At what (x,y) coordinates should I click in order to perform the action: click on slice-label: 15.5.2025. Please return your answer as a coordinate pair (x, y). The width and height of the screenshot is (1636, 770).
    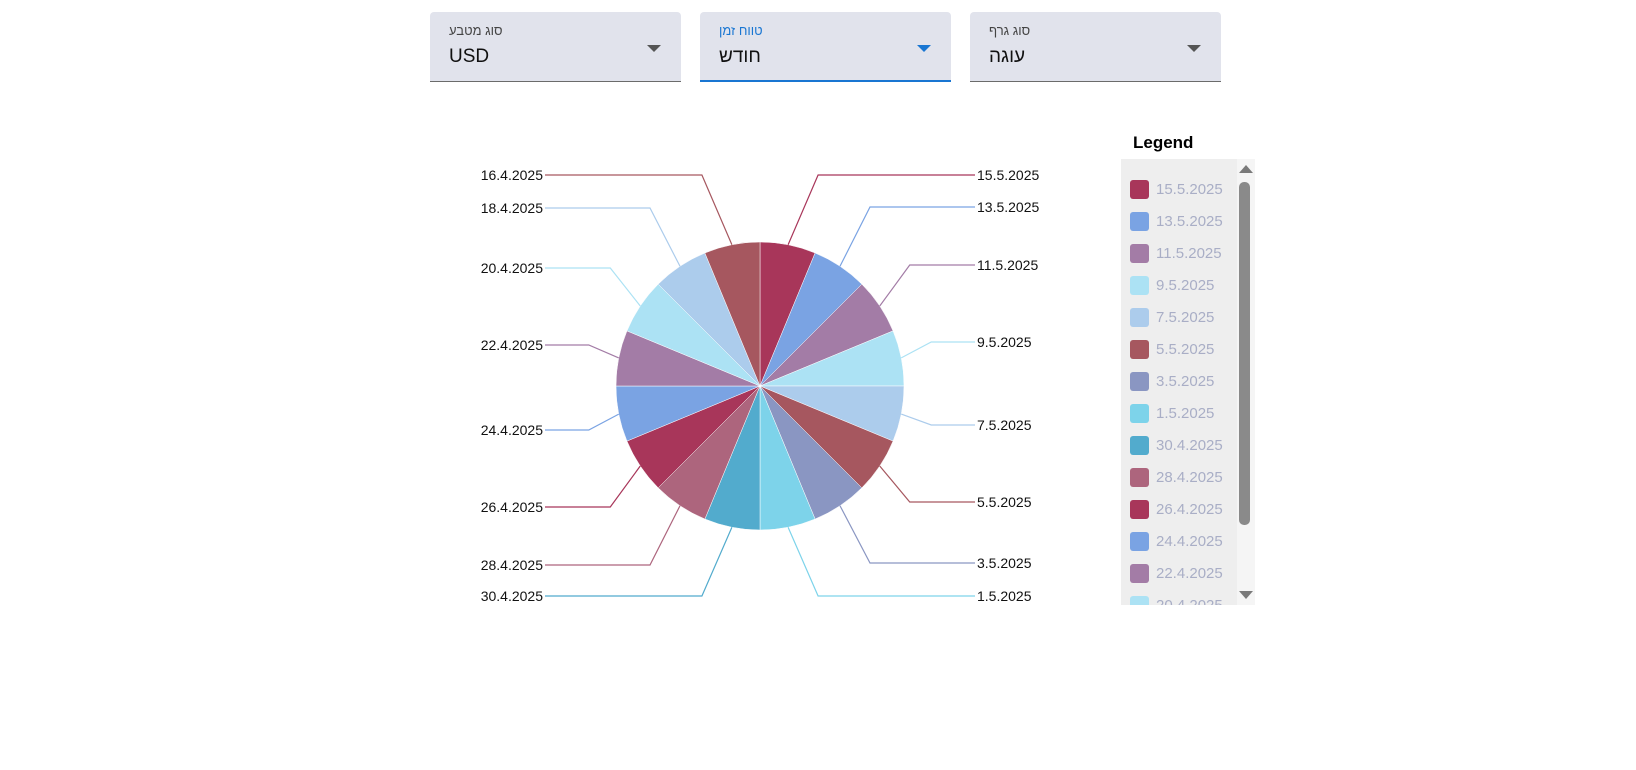
    Looking at the image, I should click on (1008, 175).